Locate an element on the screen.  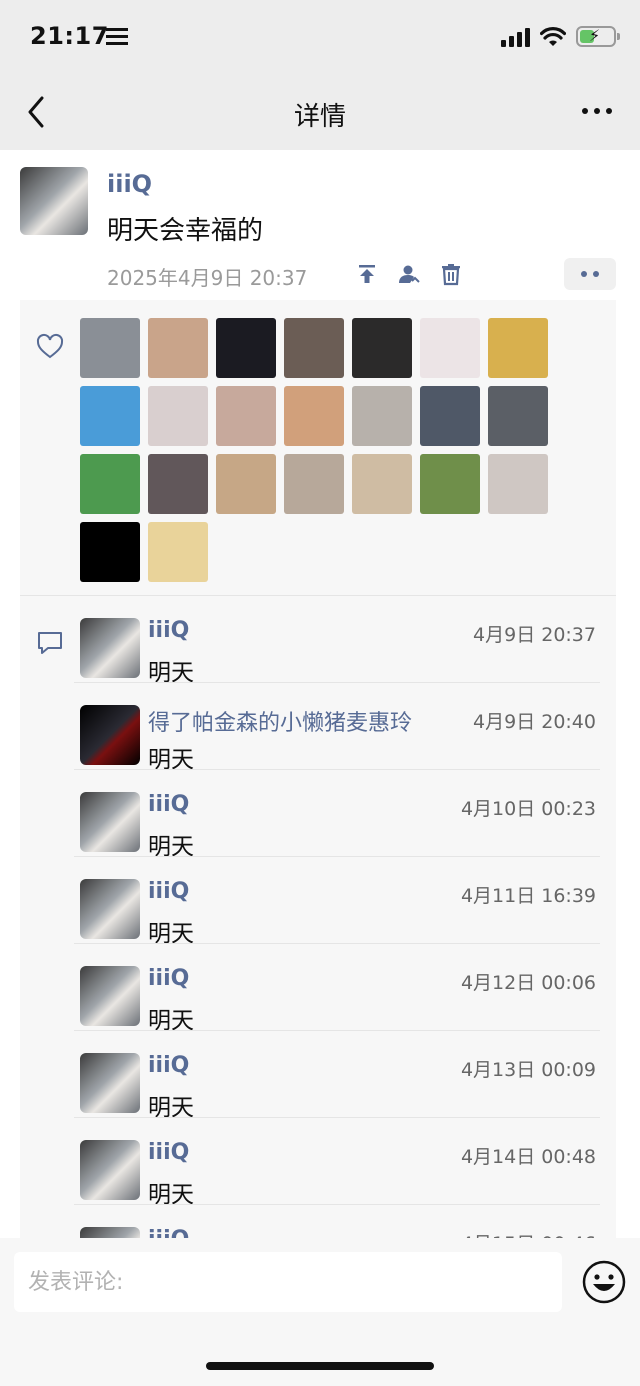
comment-item: iiiQ 4月10日 00:23 明天 is located at coordinates (337, 815).